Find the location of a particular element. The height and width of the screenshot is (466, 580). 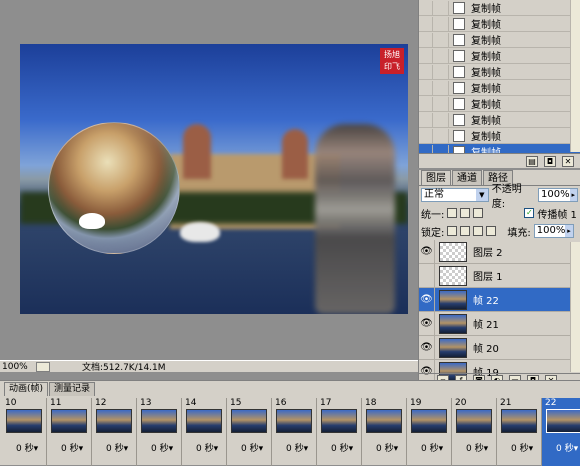

propagate-frame-checkbox: ✓ is located at coordinates (529, 213).